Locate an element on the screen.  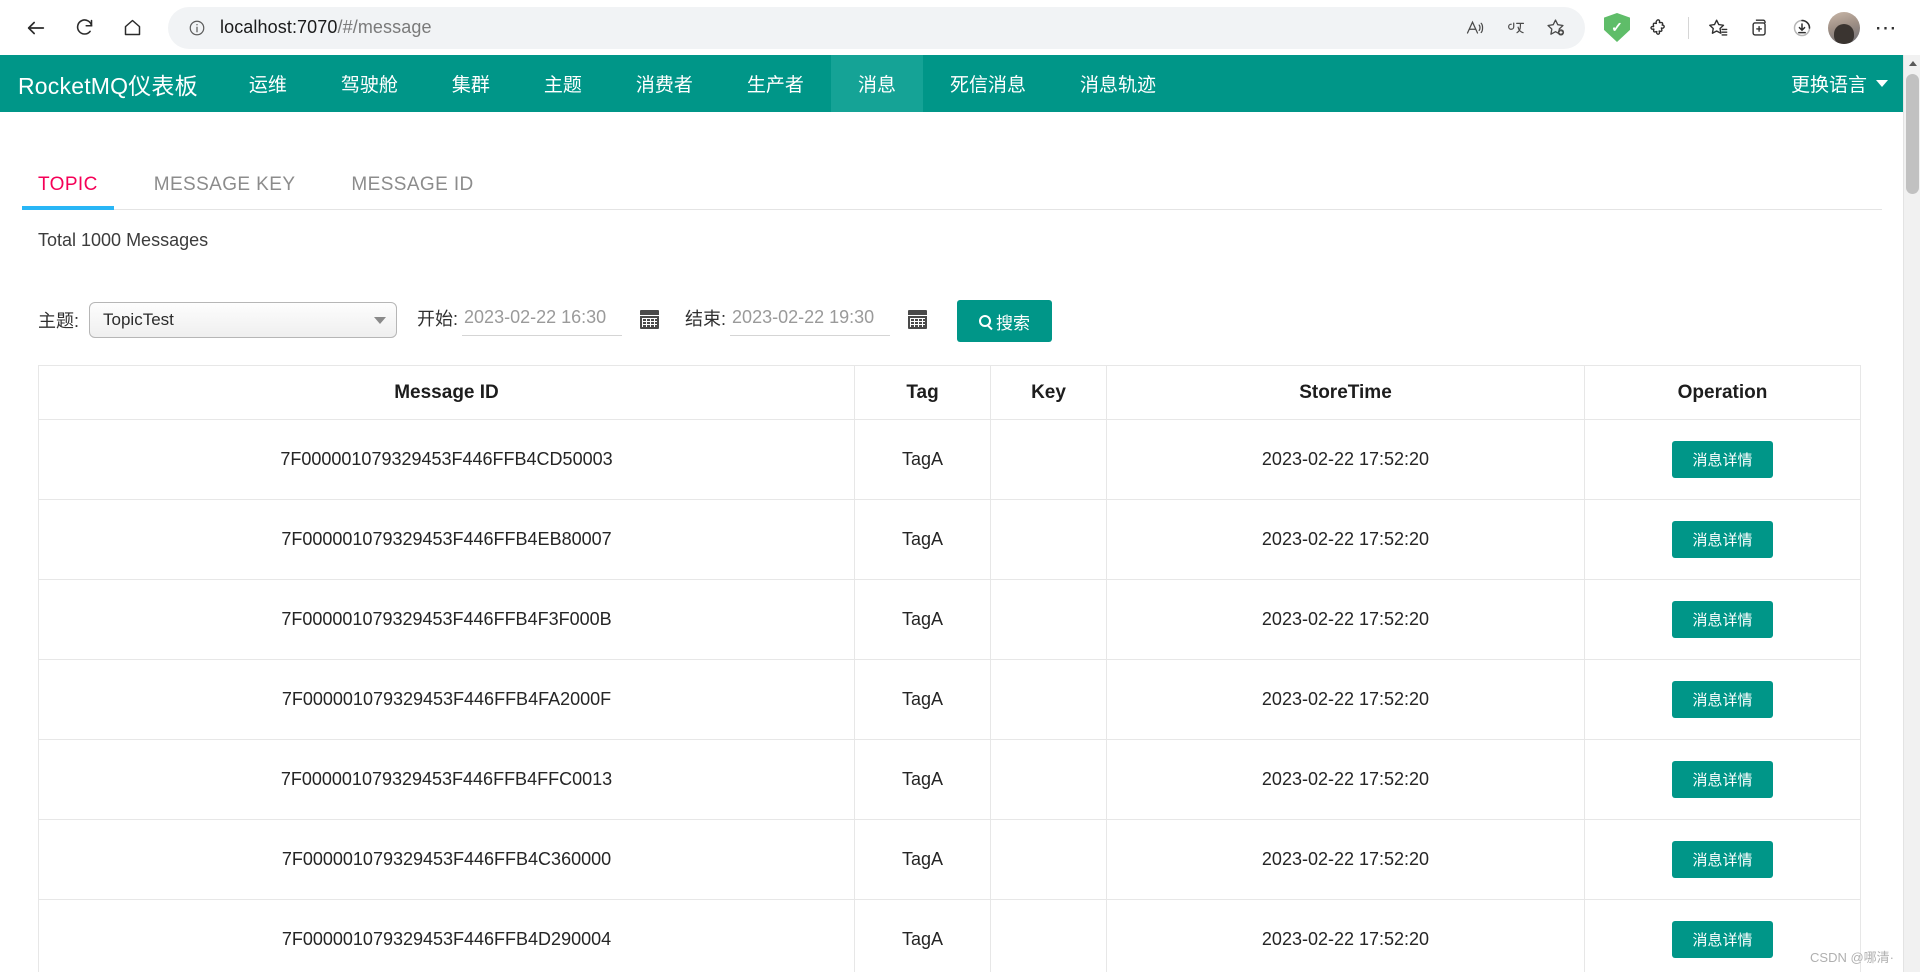
nav-item-ops: 运维 is located at coordinates (268, 83).